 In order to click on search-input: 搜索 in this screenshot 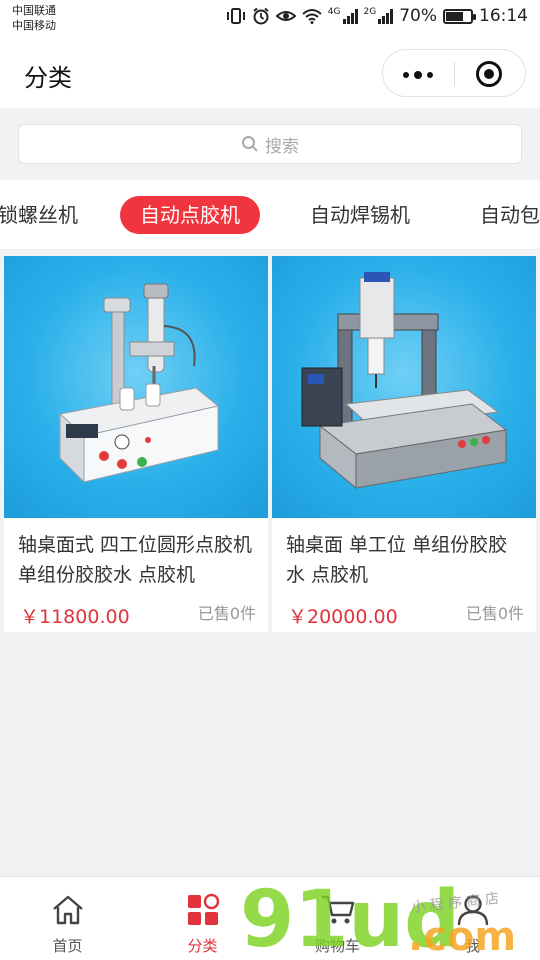, I will do `click(270, 144)`.